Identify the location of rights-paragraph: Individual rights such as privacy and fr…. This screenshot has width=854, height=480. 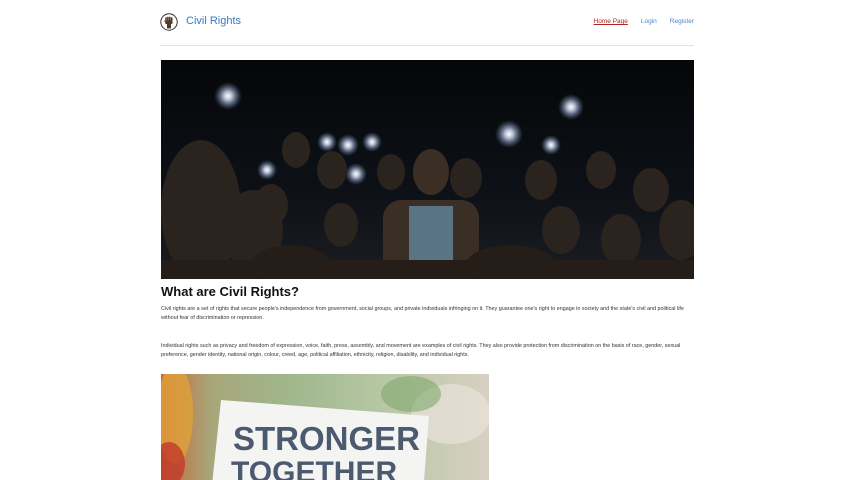
(421, 350).